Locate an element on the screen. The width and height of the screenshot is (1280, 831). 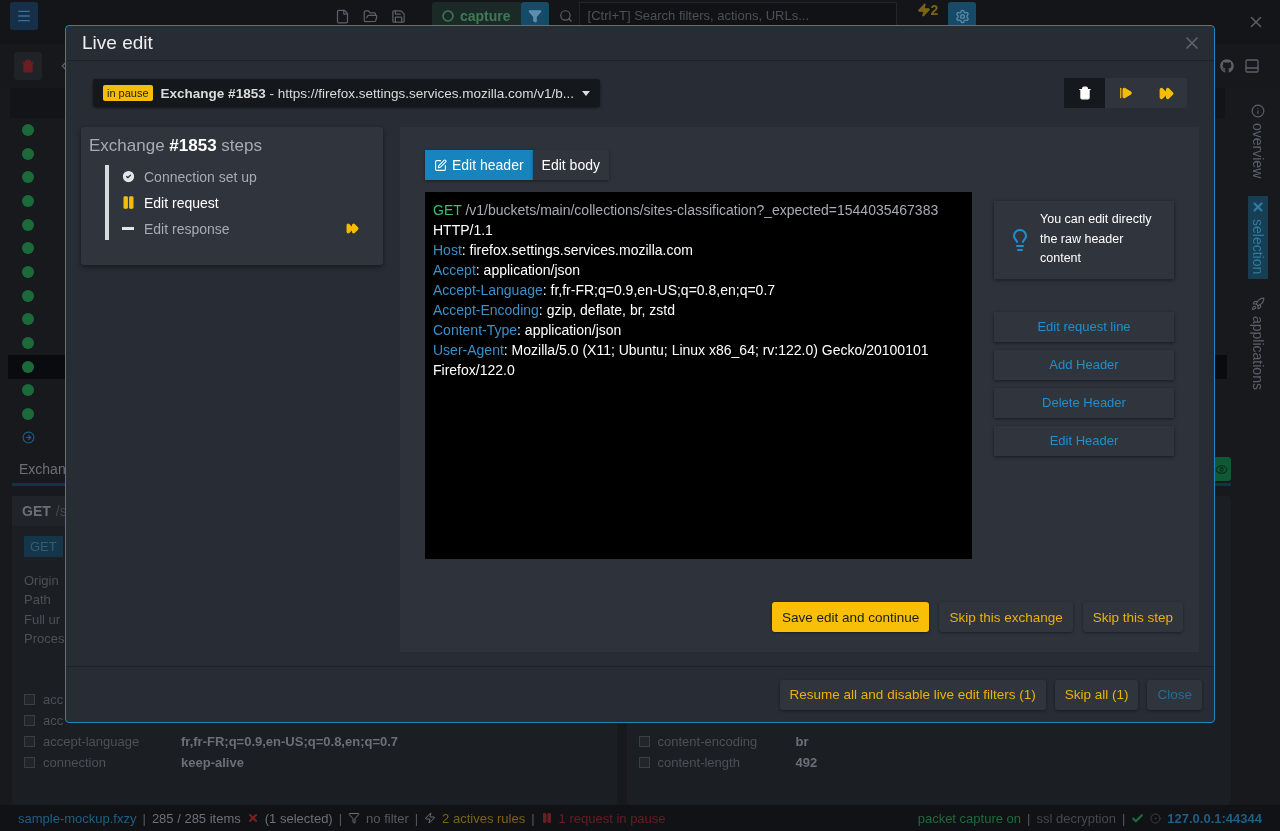
header-line: Content-Type: application/json is located at coordinates (528, 331).